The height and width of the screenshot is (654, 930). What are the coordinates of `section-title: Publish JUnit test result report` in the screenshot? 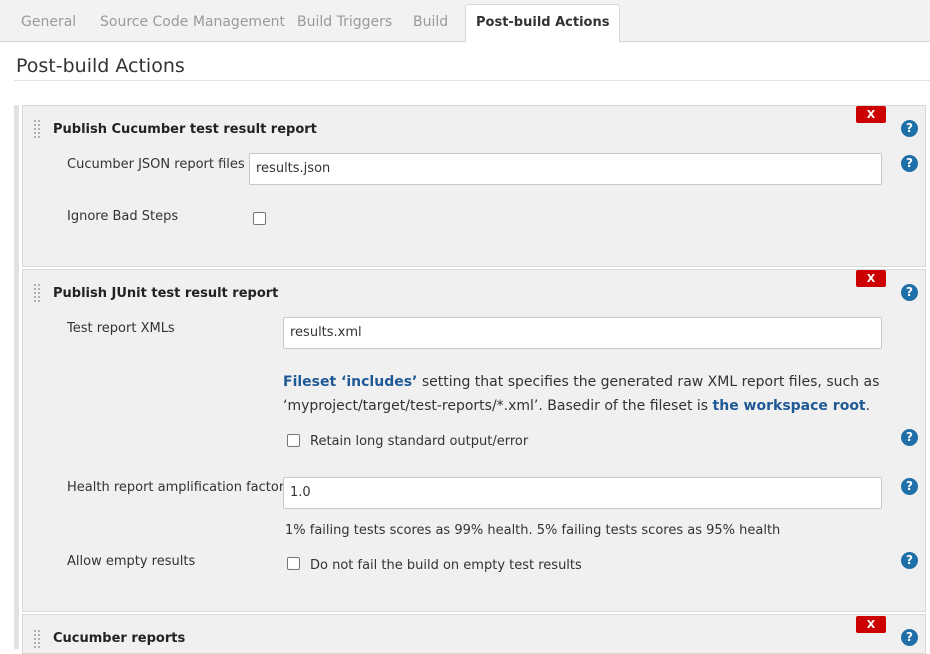 It's located at (166, 293).